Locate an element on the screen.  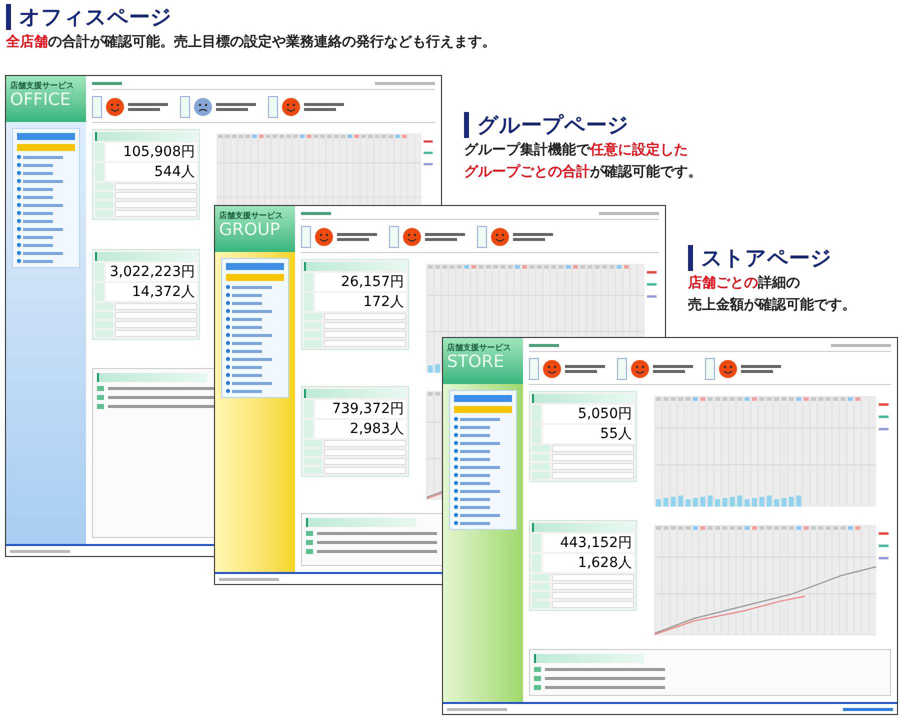
customer-count: 544人 is located at coordinates (151, 172).